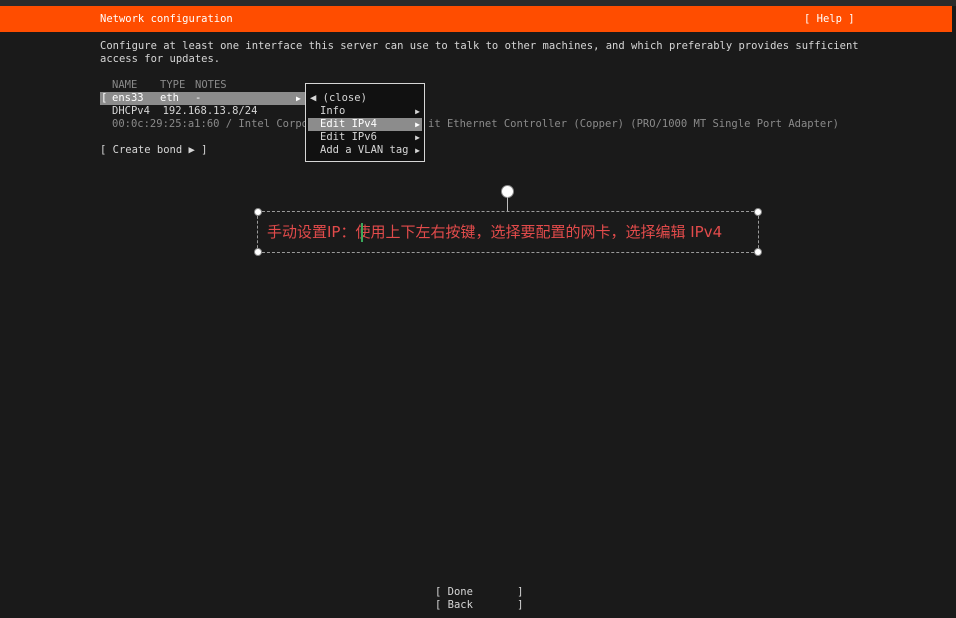 Image resolution: width=956 pixels, height=618 pixels. I want to click on annotation-text-part-a: 手动设置IP：, so click(311, 232).